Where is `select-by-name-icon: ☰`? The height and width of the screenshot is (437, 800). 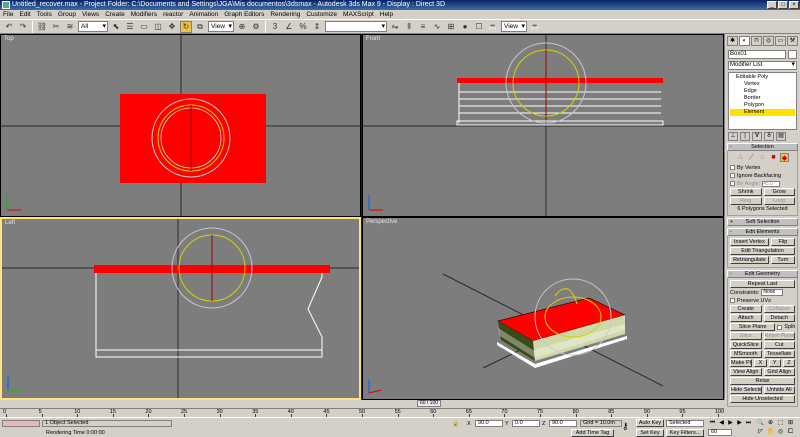
select-by-name-icon: ☰ is located at coordinates (130, 27).